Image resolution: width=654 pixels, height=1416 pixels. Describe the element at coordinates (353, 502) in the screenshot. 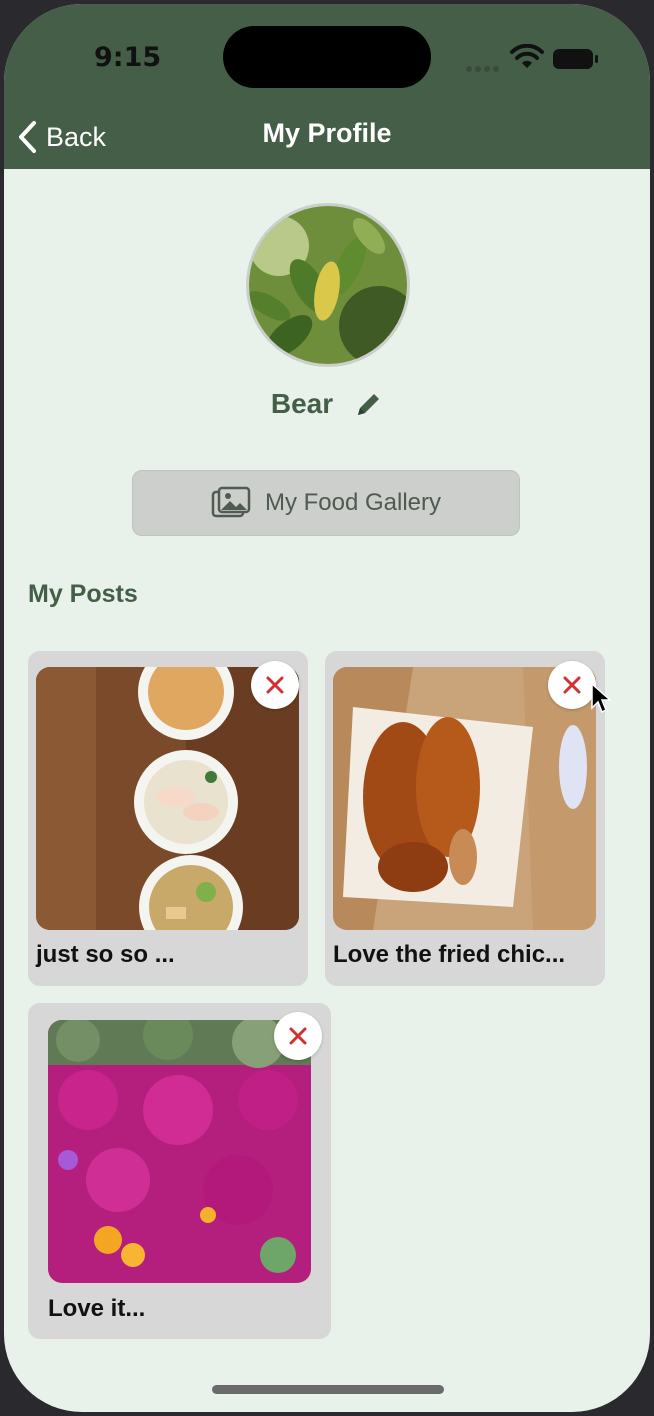

I see `food-gallery-label: My Food Gallery` at that location.